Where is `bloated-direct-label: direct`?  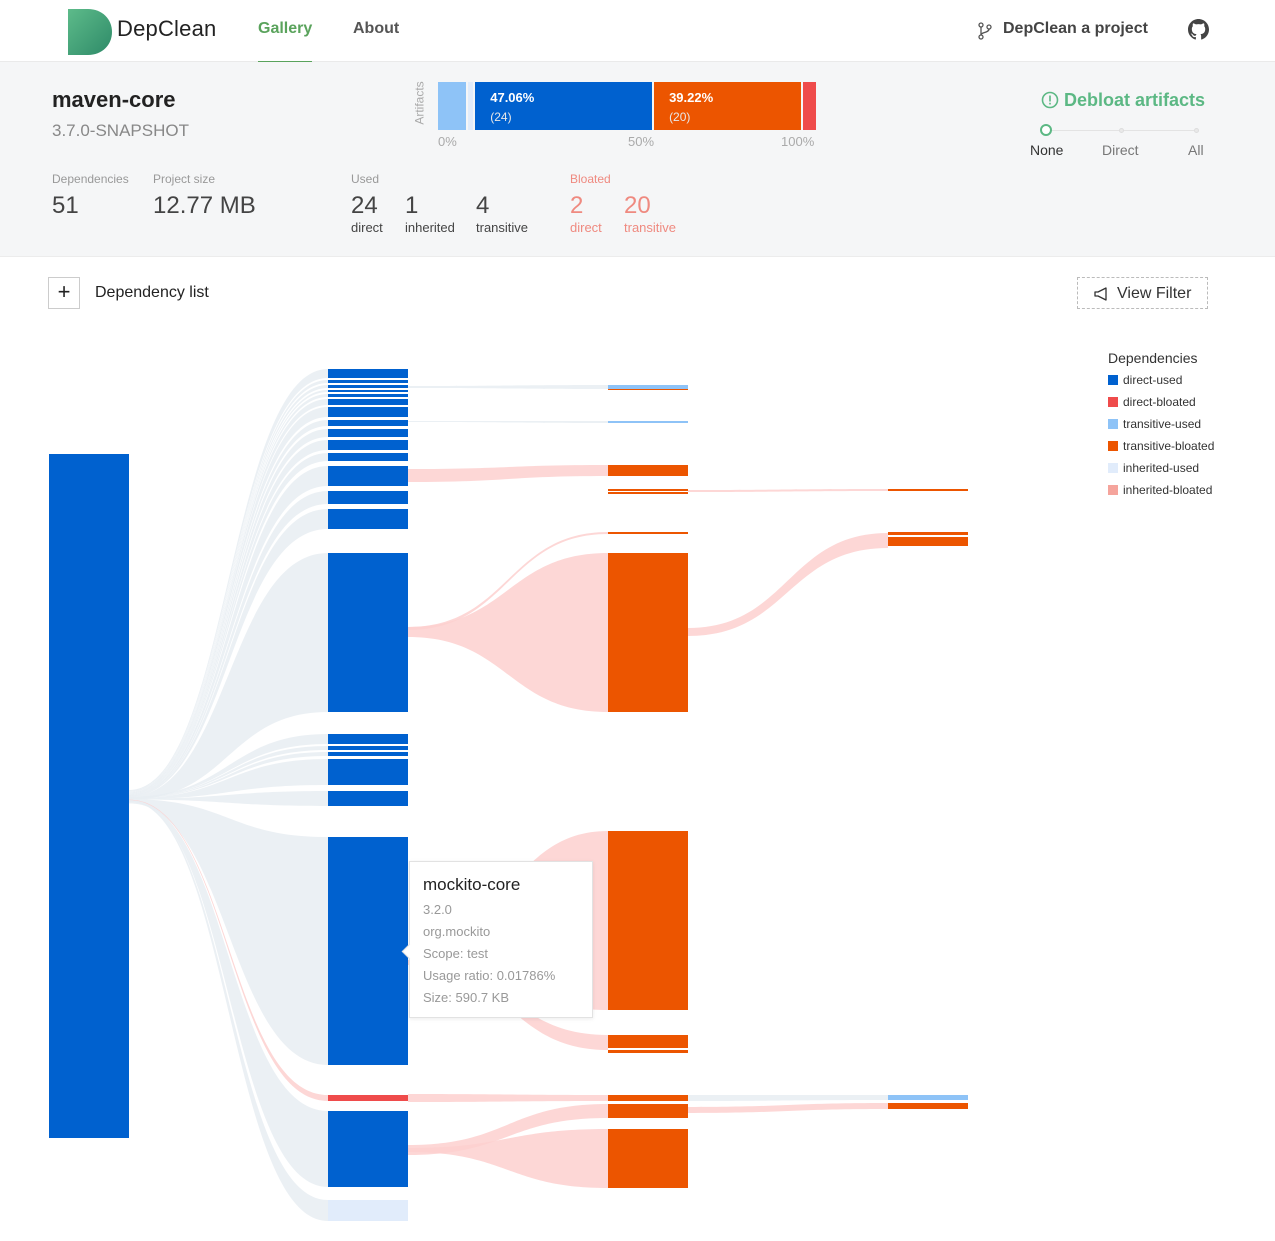
bloated-direct-label: direct is located at coordinates (586, 227).